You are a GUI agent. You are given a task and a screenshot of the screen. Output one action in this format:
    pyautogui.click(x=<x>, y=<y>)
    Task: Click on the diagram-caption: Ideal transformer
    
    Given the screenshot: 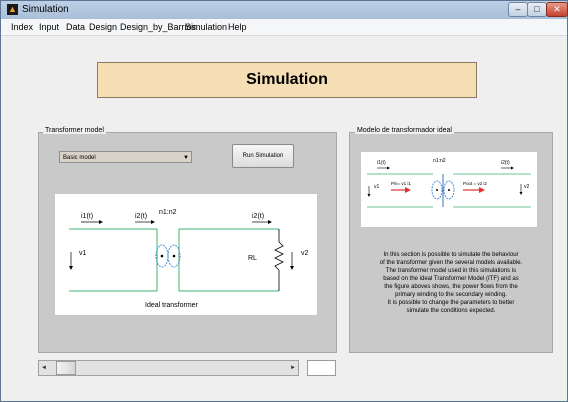 What is the action you would take?
    pyautogui.click(x=172, y=305)
    